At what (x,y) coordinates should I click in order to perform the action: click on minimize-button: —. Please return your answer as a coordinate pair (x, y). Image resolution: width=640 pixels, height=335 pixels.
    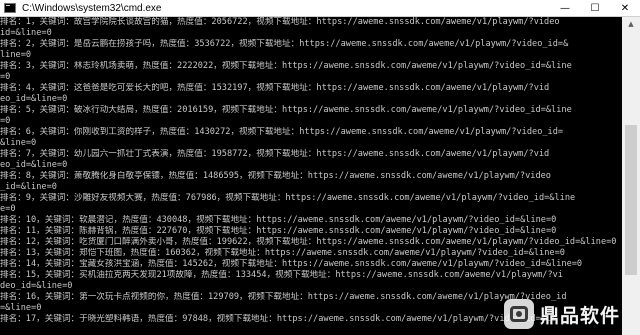
    Looking at the image, I should click on (565, 8).